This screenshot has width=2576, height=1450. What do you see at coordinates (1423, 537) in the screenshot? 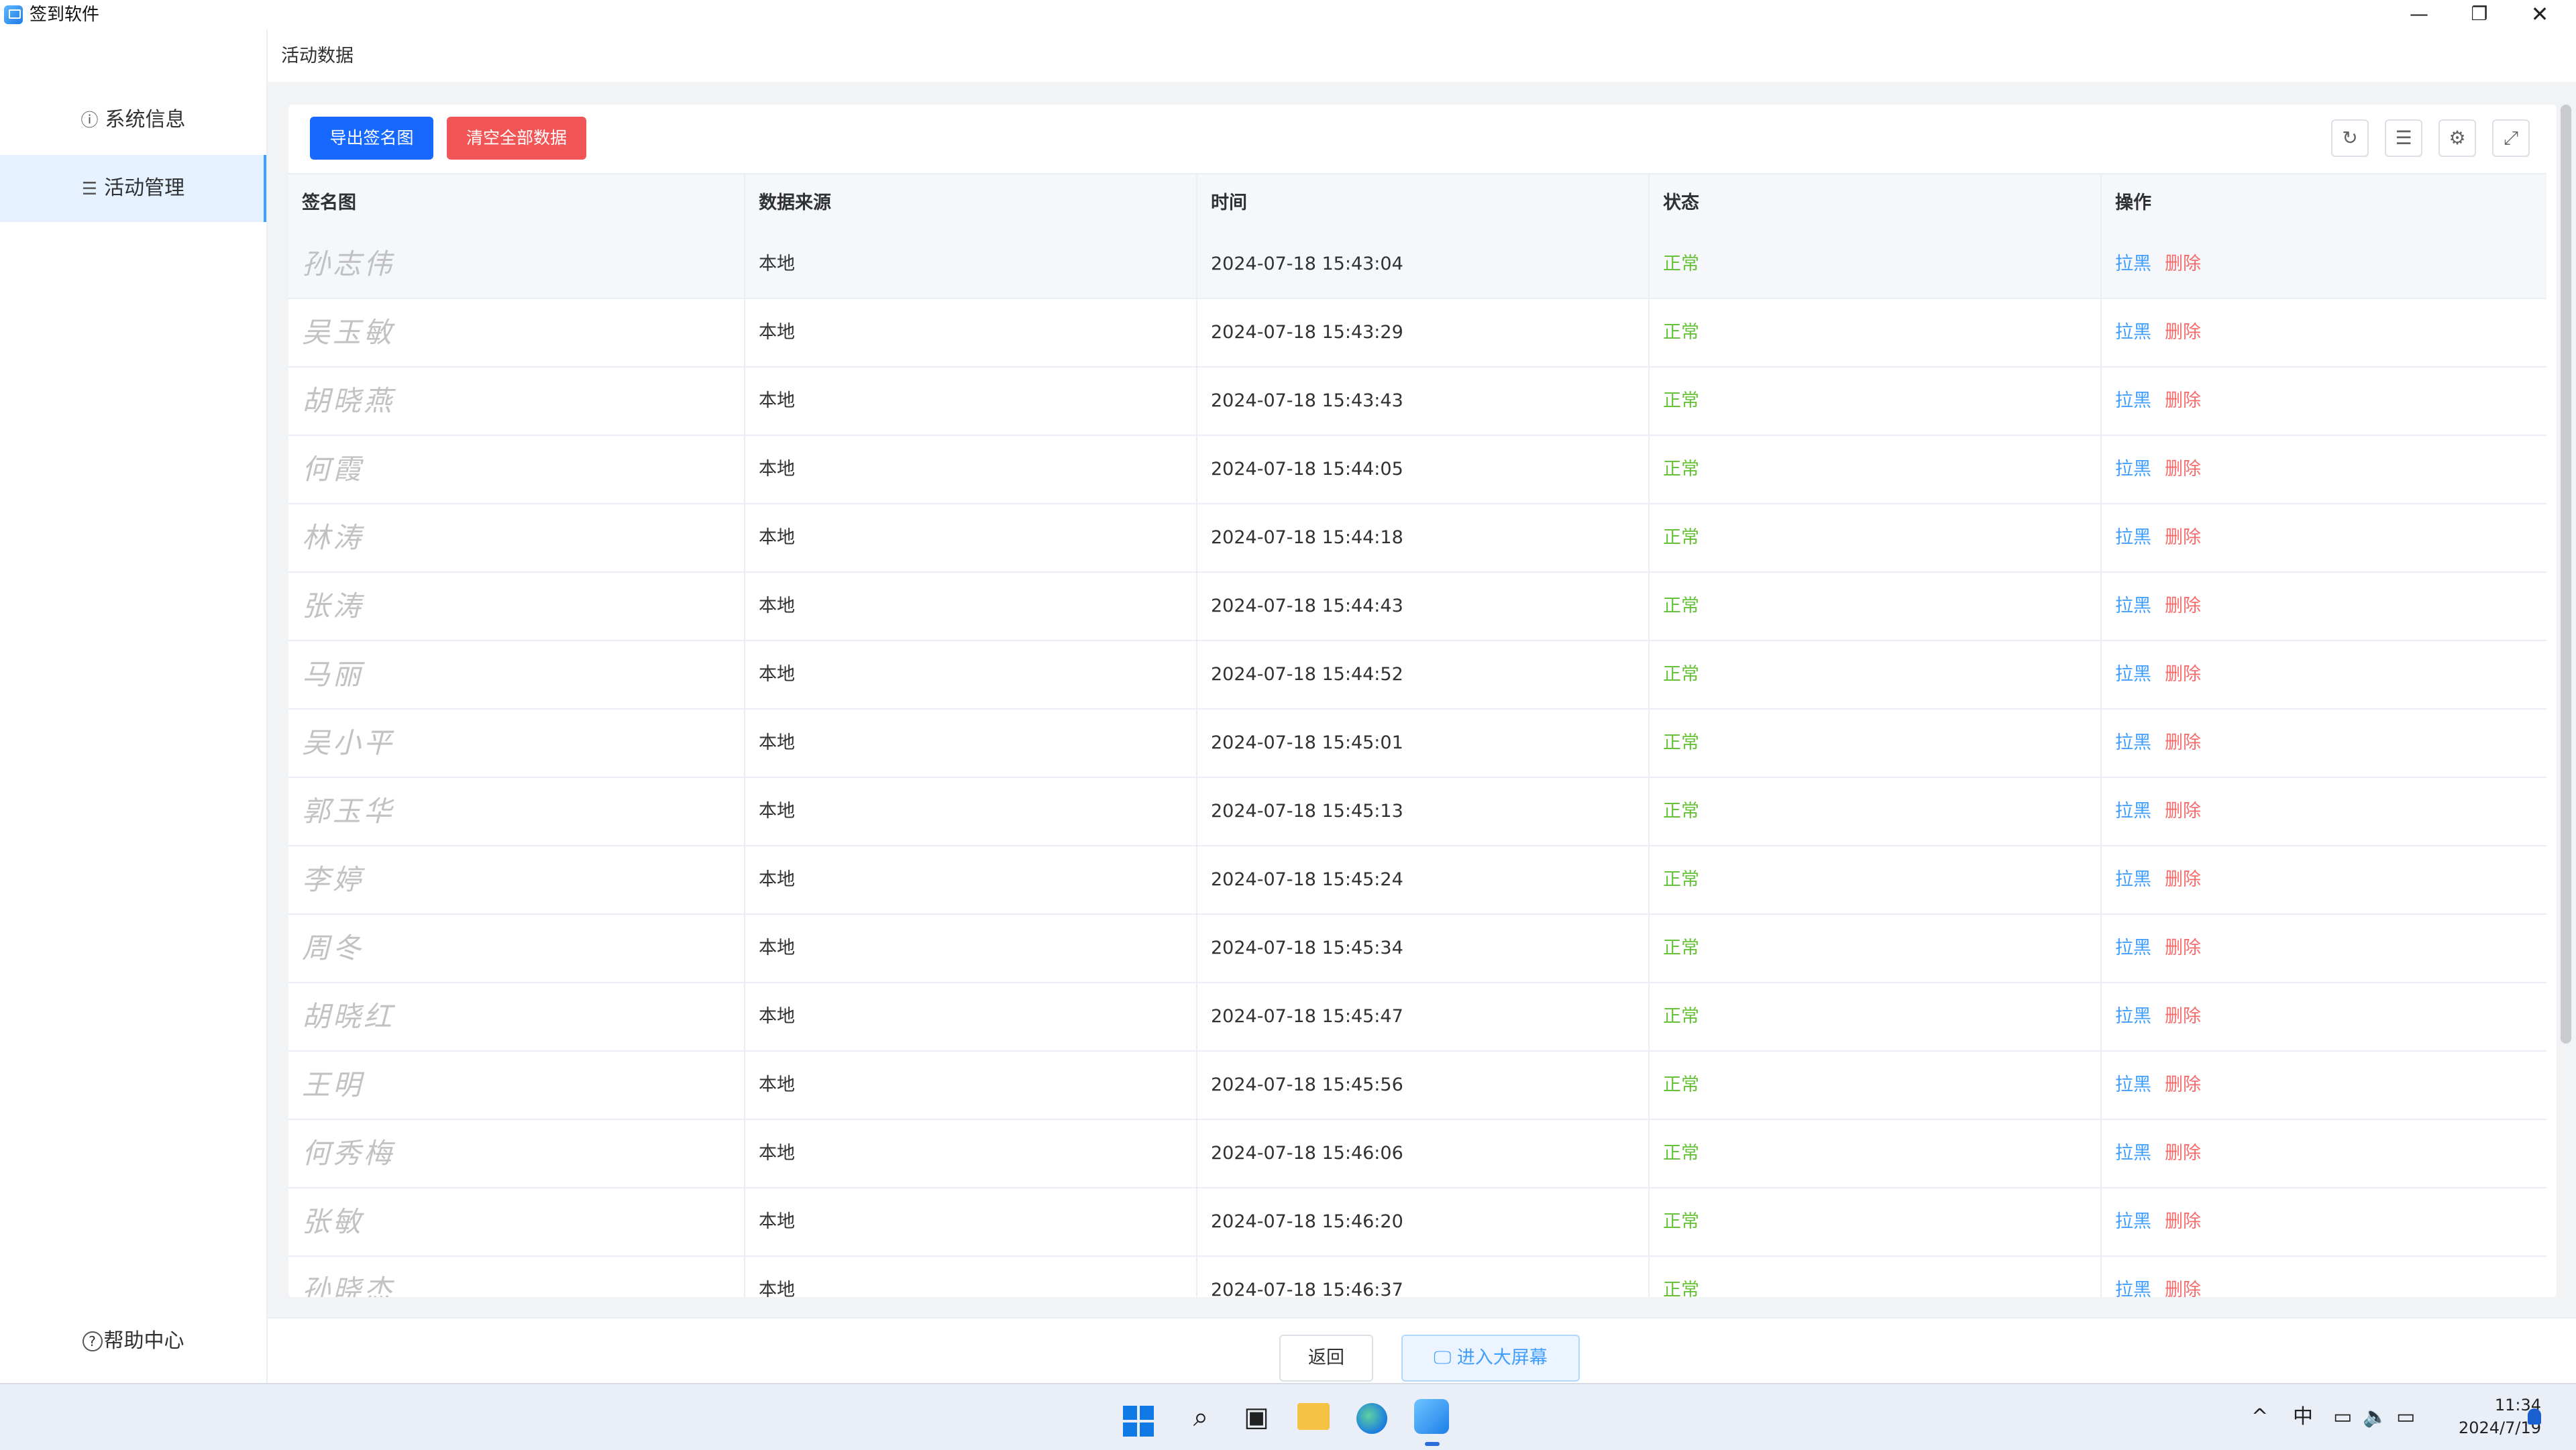
I see `time-cell: 2024-07-18 15:44:18` at bounding box center [1423, 537].